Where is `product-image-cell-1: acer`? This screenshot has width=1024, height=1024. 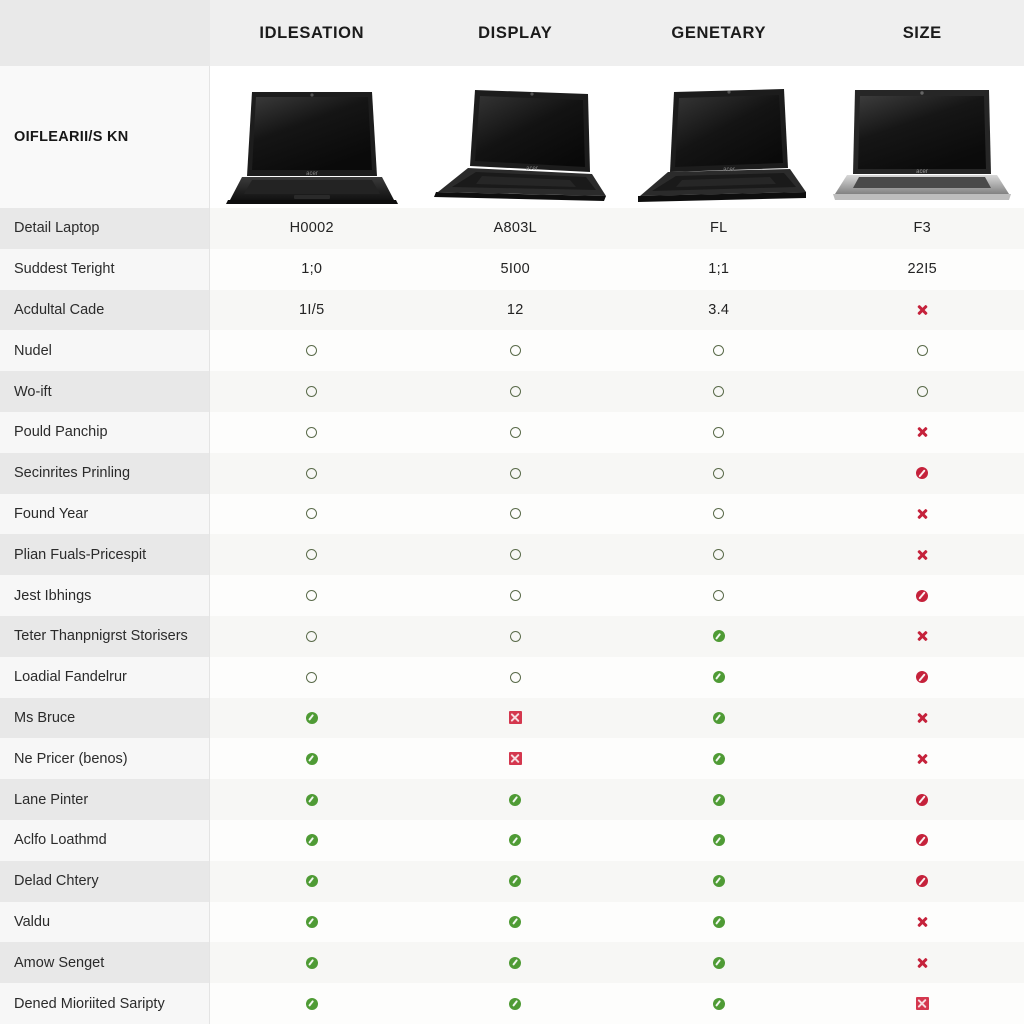 product-image-cell-1: acer is located at coordinates (312, 137).